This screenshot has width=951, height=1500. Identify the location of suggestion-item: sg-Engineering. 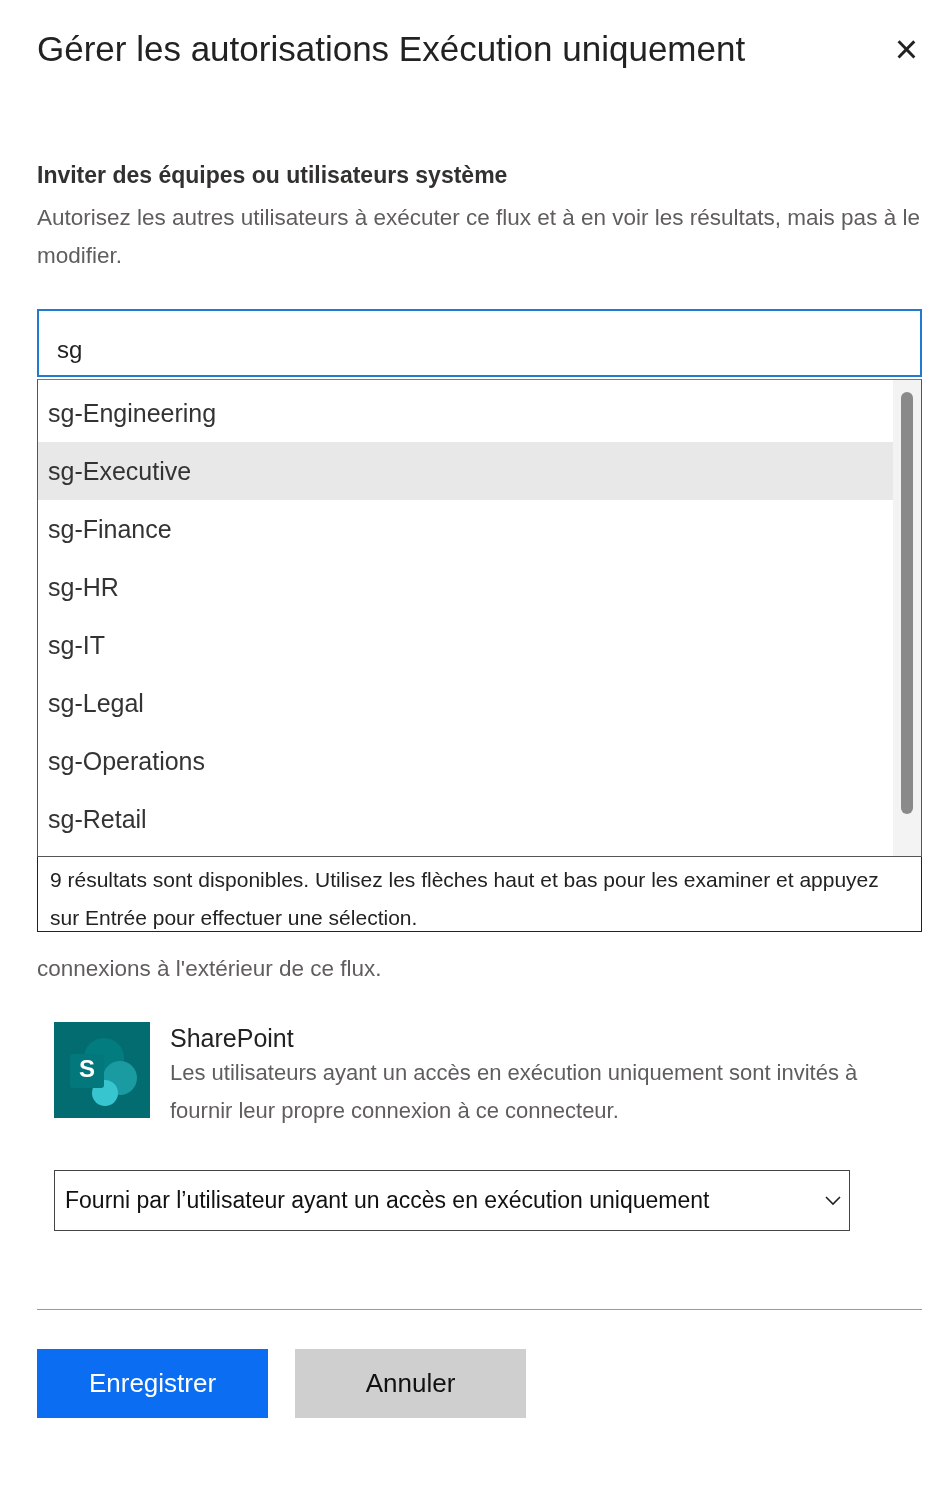
(465, 413).